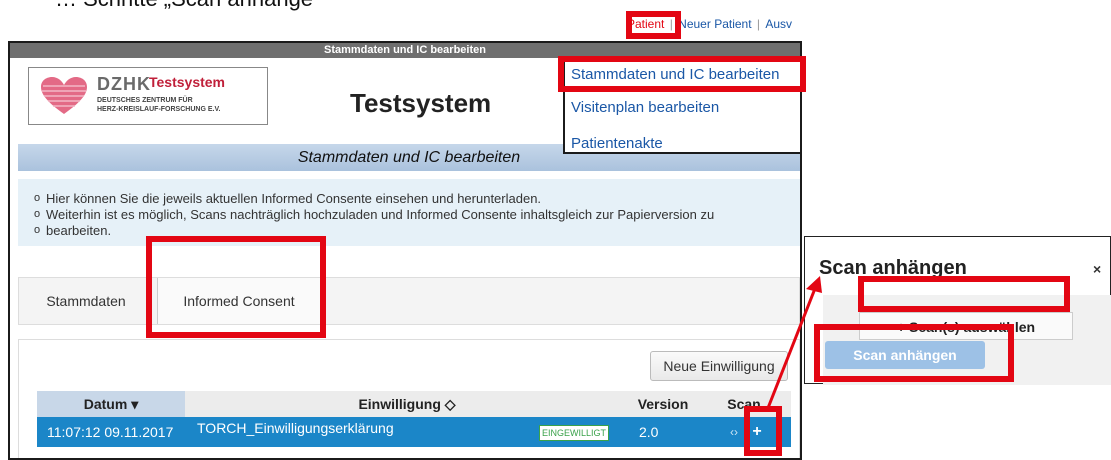 The width and height of the screenshot is (1111, 460). I want to click on logo-brand: DZHK, so click(124, 84).